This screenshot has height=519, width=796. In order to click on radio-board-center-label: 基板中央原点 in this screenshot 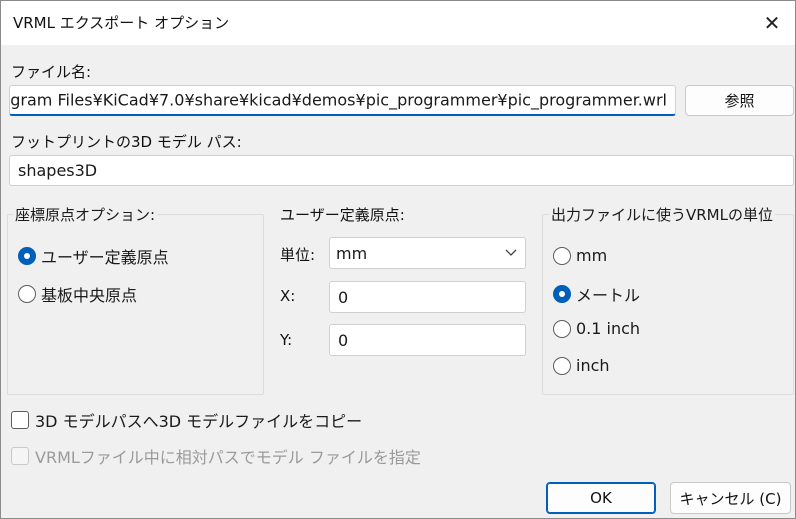, I will do `click(89, 295)`.